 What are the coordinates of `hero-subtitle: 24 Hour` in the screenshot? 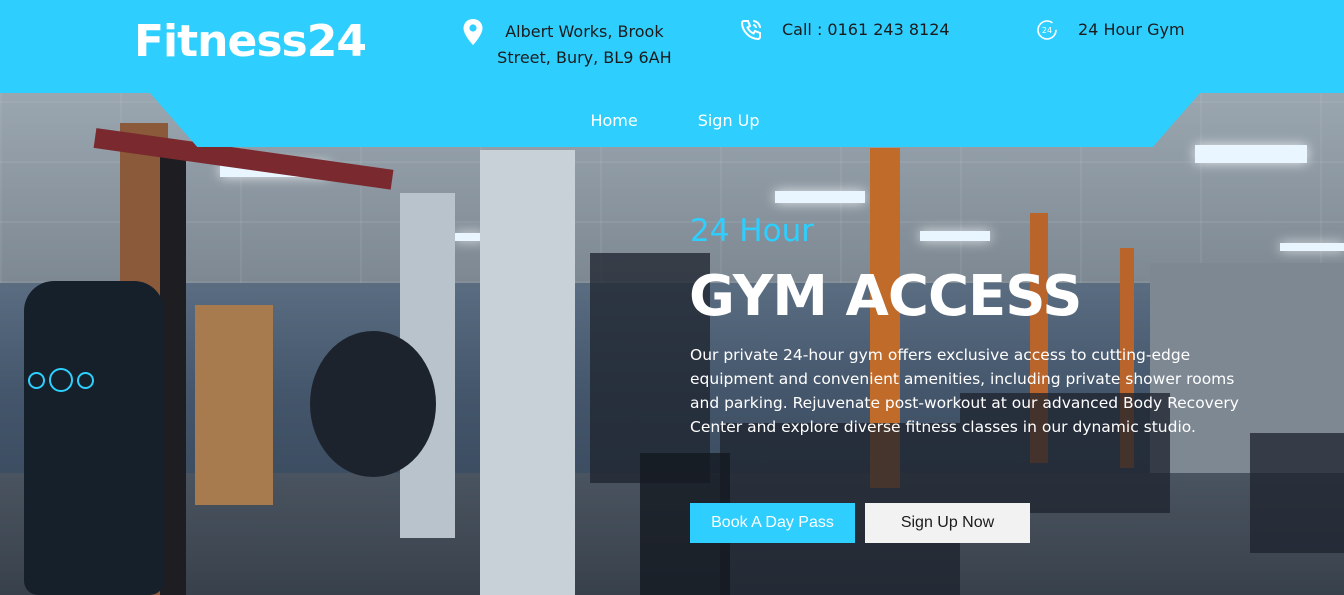 It's located at (752, 231).